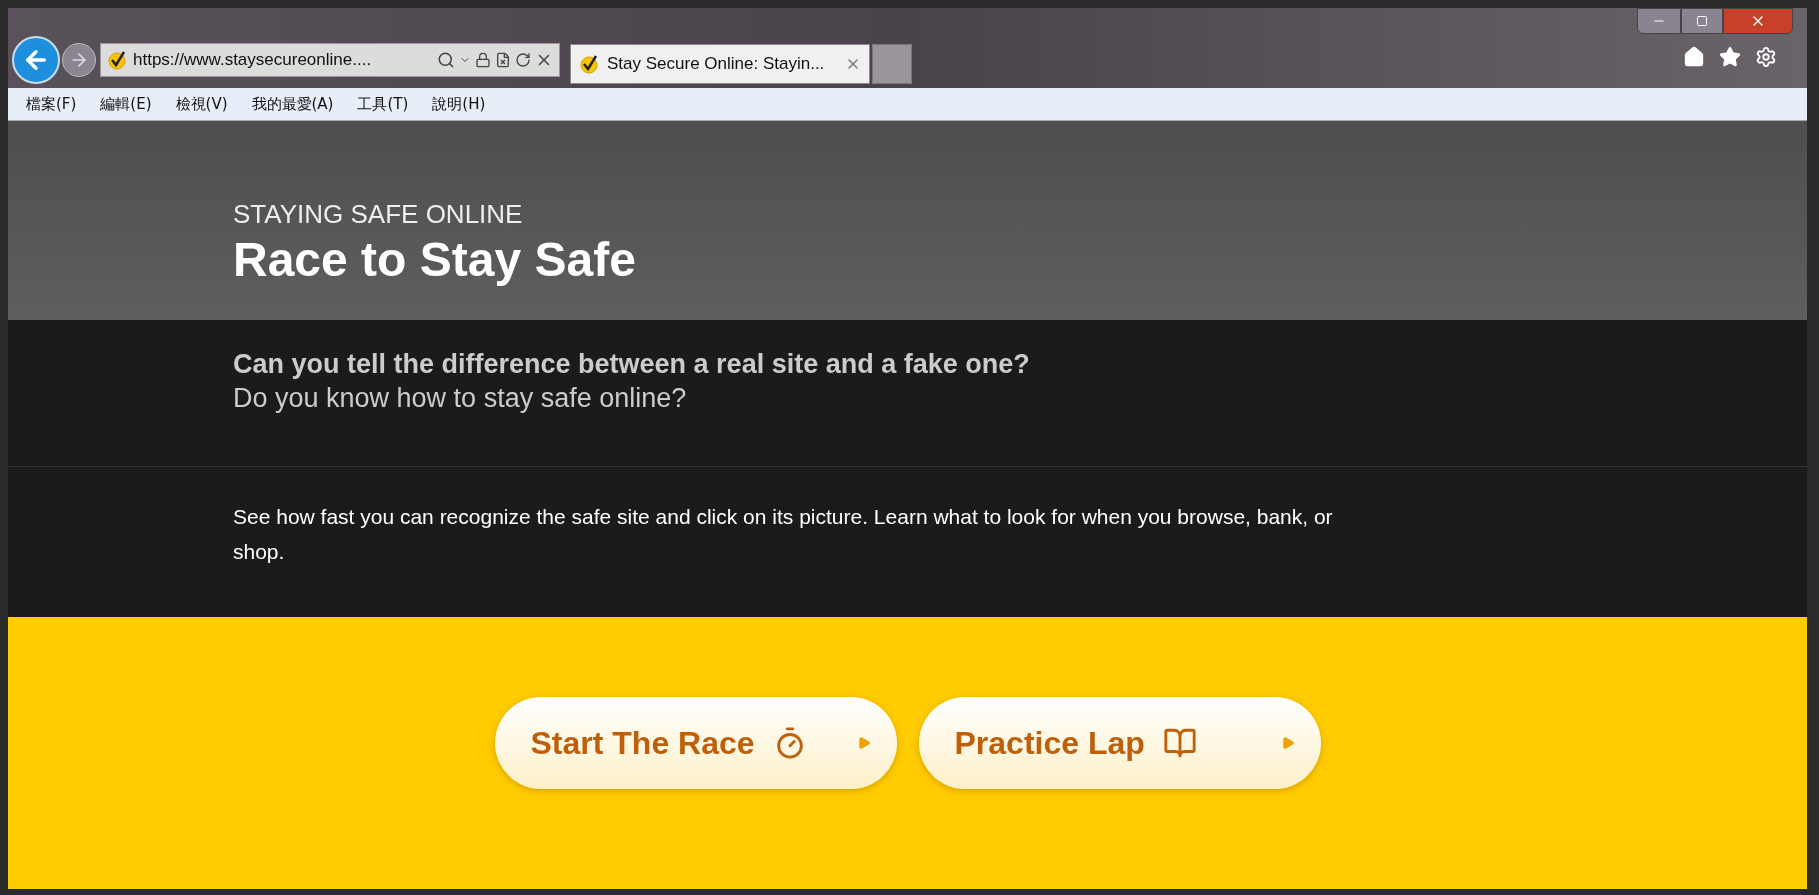 Image resolution: width=1819 pixels, height=895 pixels. I want to click on favorites-icon, so click(1730, 57).